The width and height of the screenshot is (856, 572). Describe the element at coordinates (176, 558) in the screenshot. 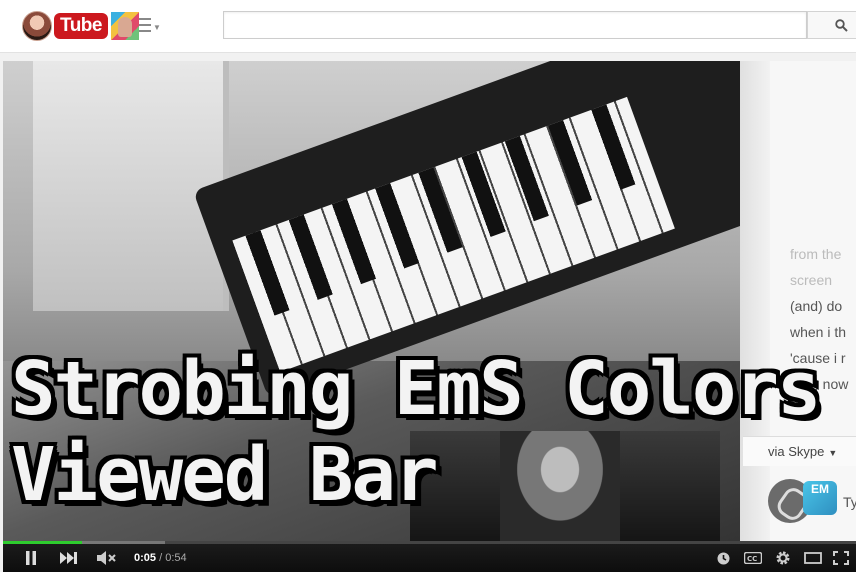

I see `duration: 0:54` at that location.